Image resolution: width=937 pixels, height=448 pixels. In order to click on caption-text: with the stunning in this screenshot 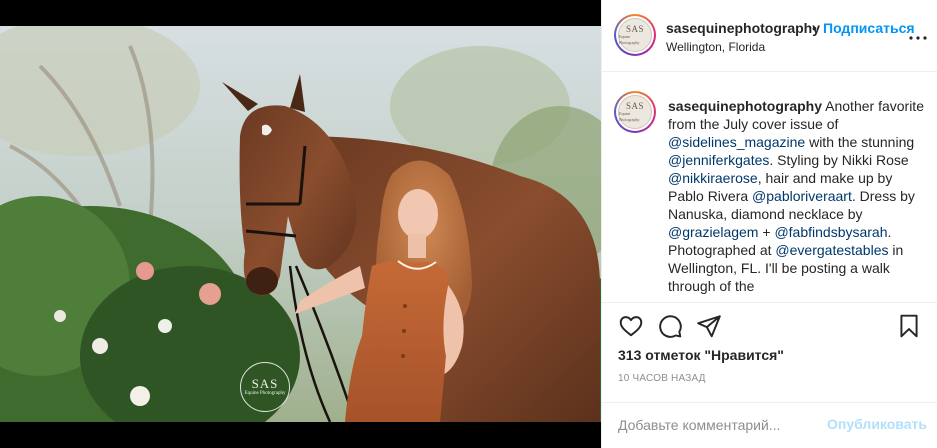, I will do `click(860, 142)`.